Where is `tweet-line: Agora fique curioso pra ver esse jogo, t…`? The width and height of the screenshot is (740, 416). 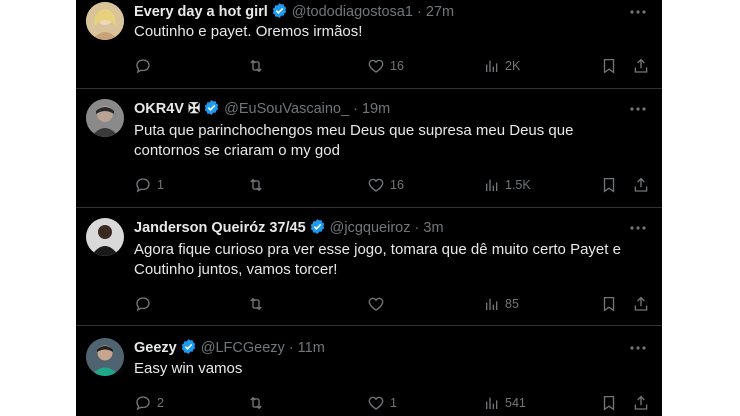
tweet-line: Agora fique curioso pra ver esse jogo, t… is located at coordinates (377, 249).